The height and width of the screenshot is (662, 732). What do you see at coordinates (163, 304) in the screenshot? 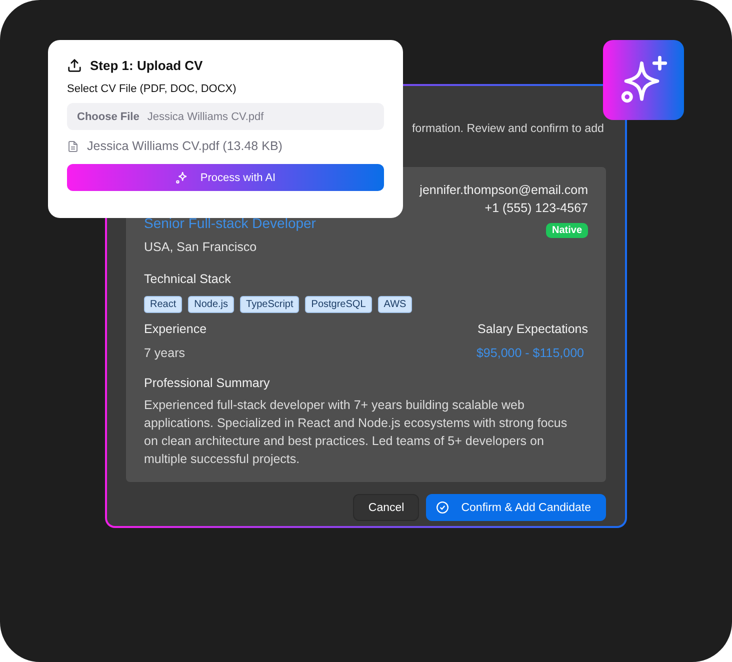
I see `tech-tag: React` at bounding box center [163, 304].